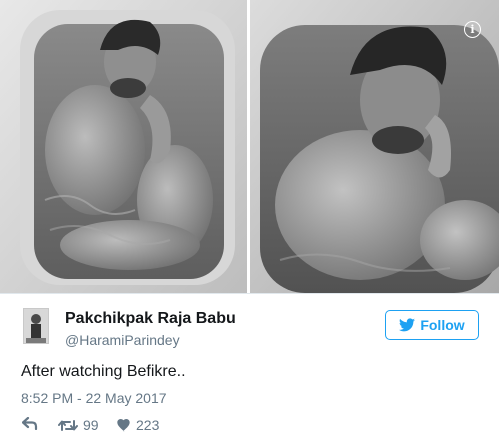 The width and height of the screenshot is (499, 443). Describe the element at coordinates (123, 425) in the screenshot. I see `heart-icon` at that location.